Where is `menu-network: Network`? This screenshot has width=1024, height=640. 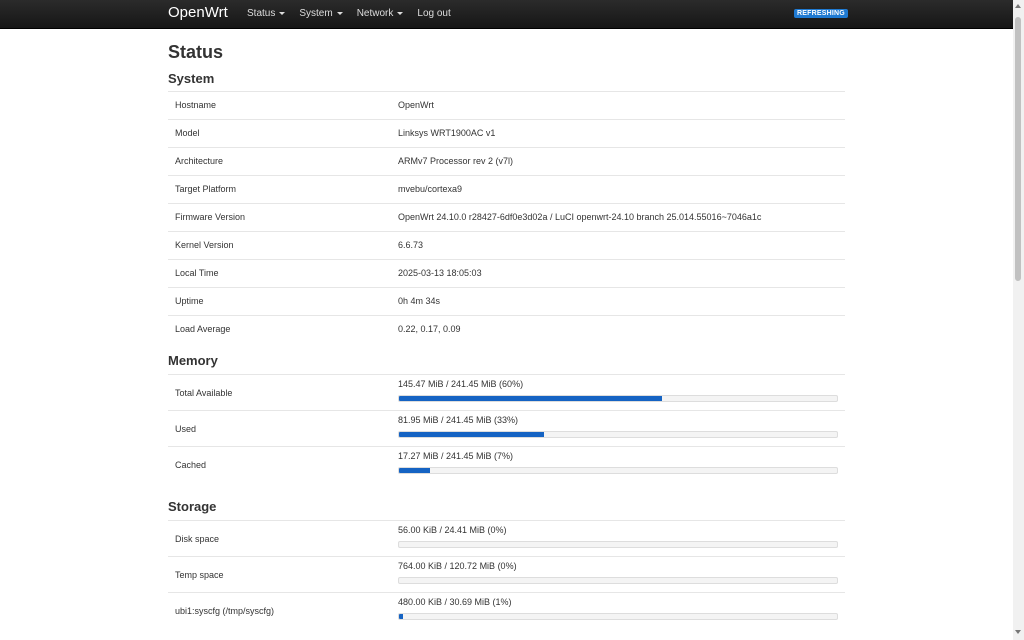
menu-network: Network is located at coordinates (380, 13).